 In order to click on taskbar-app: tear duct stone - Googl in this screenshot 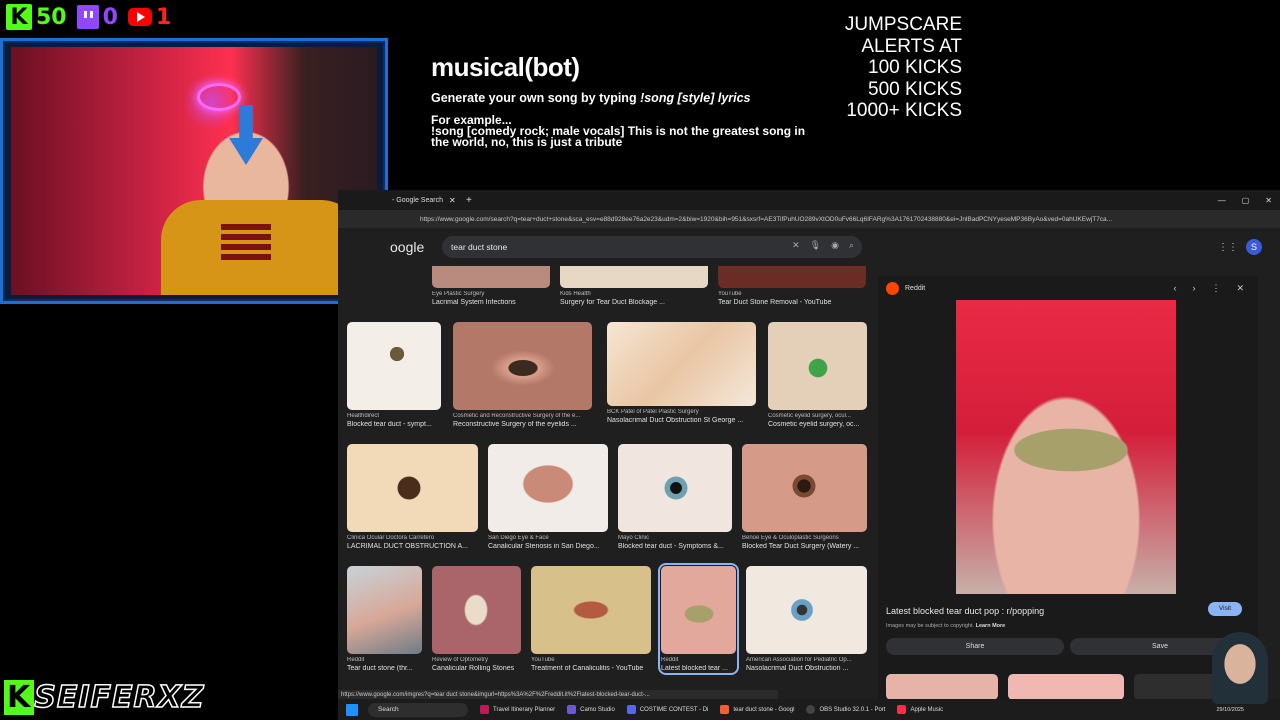, I will do `click(757, 709)`.